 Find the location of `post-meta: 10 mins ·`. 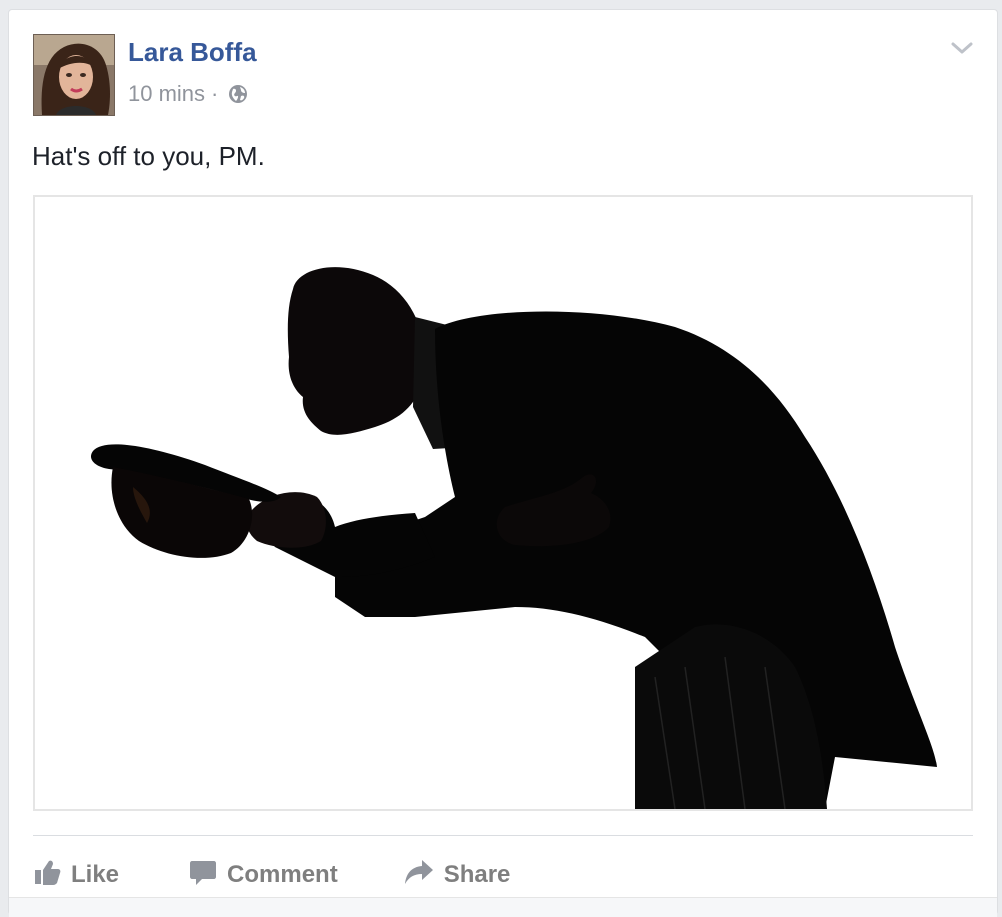

post-meta: 10 mins · is located at coordinates (188, 94).